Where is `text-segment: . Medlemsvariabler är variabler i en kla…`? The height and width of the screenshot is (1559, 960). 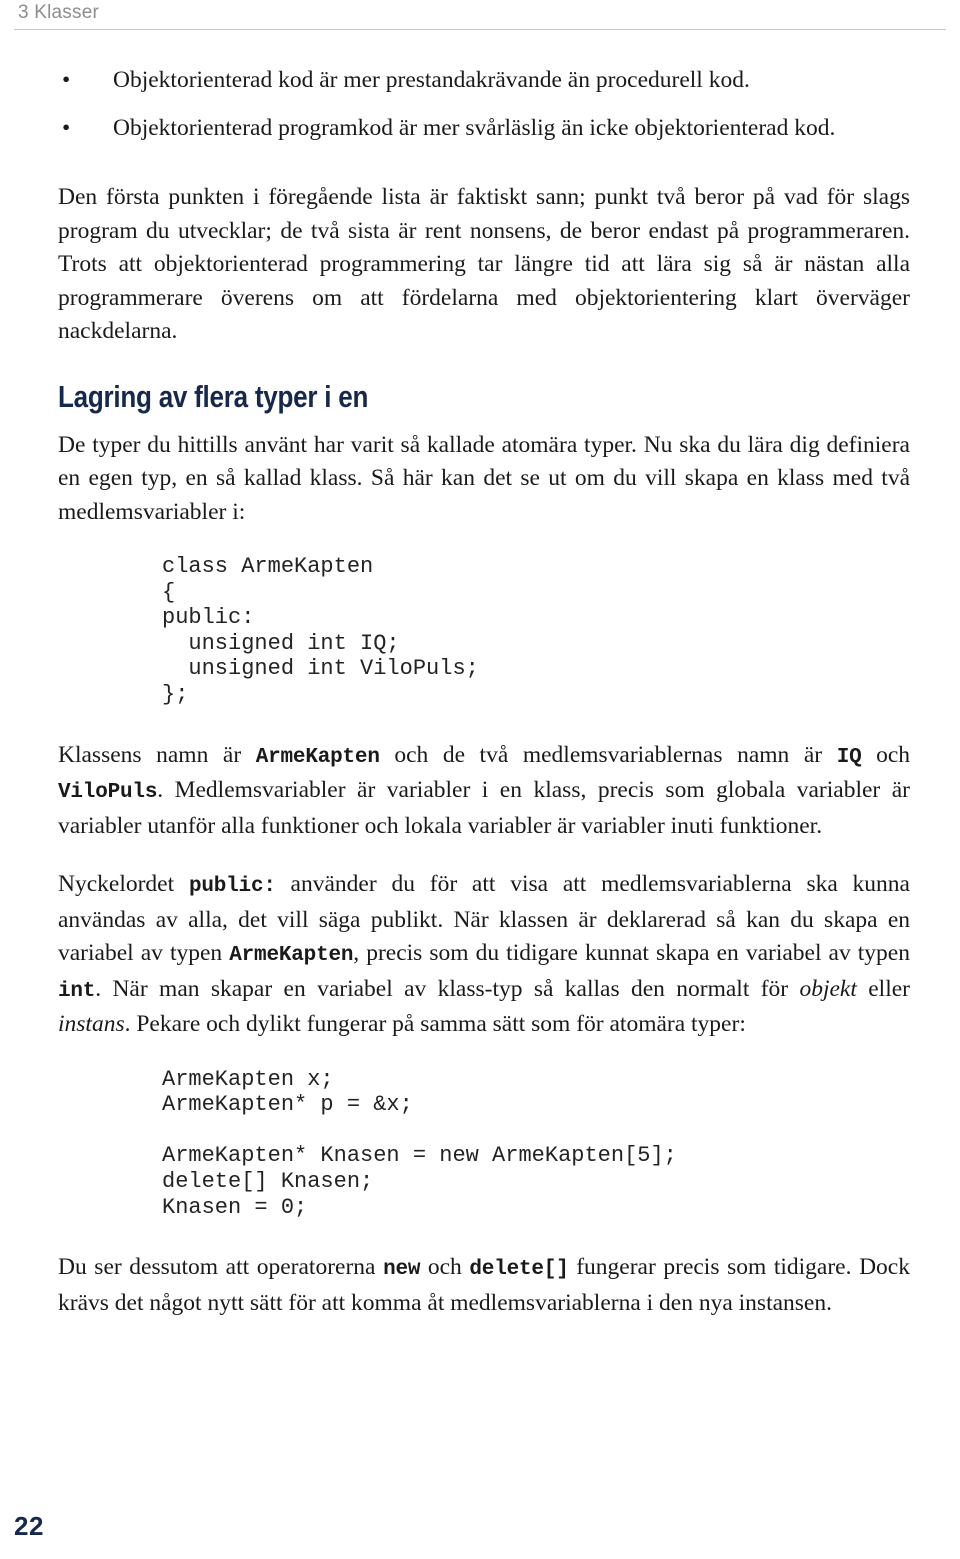
text-segment: . Medlemsvariabler är variabler i en kla… is located at coordinates (484, 808).